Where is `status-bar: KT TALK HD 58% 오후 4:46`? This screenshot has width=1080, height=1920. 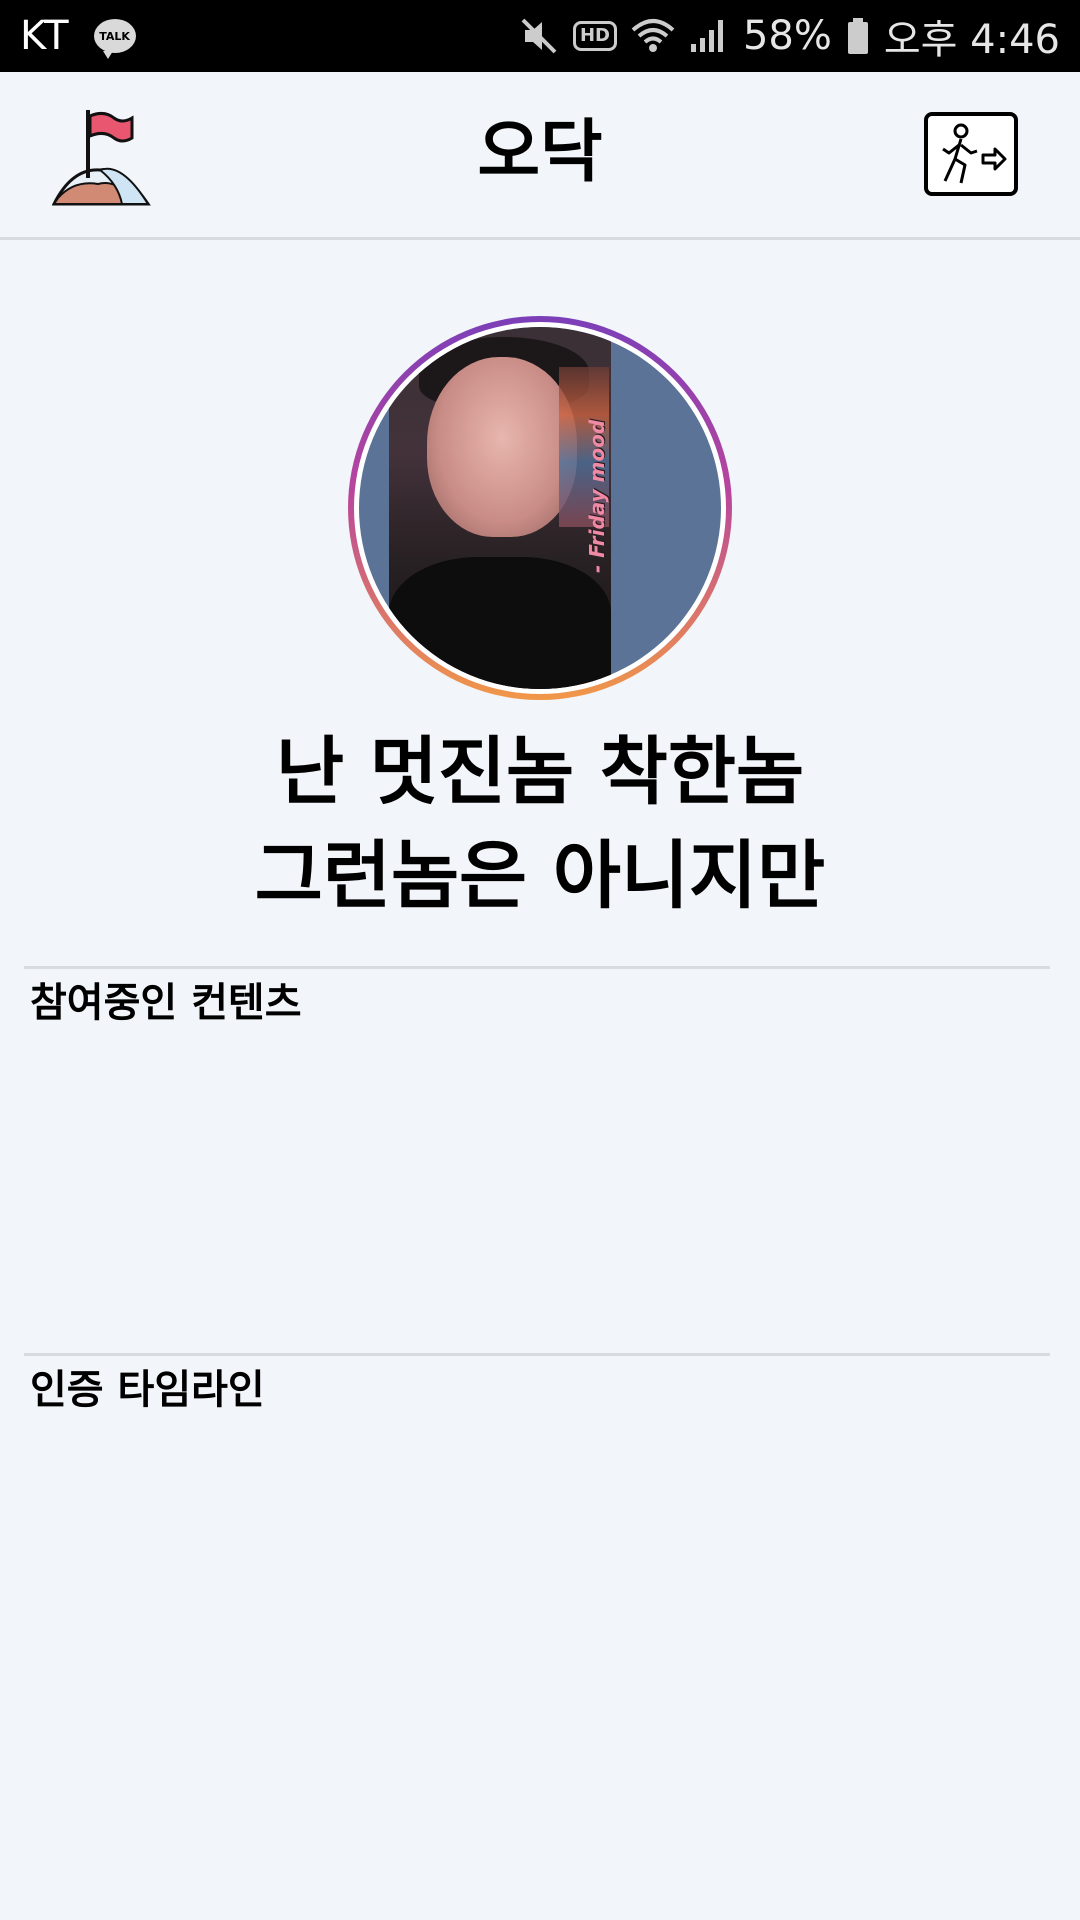 status-bar: KT TALK HD 58% 오후 4:46 is located at coordinates (540, 36).